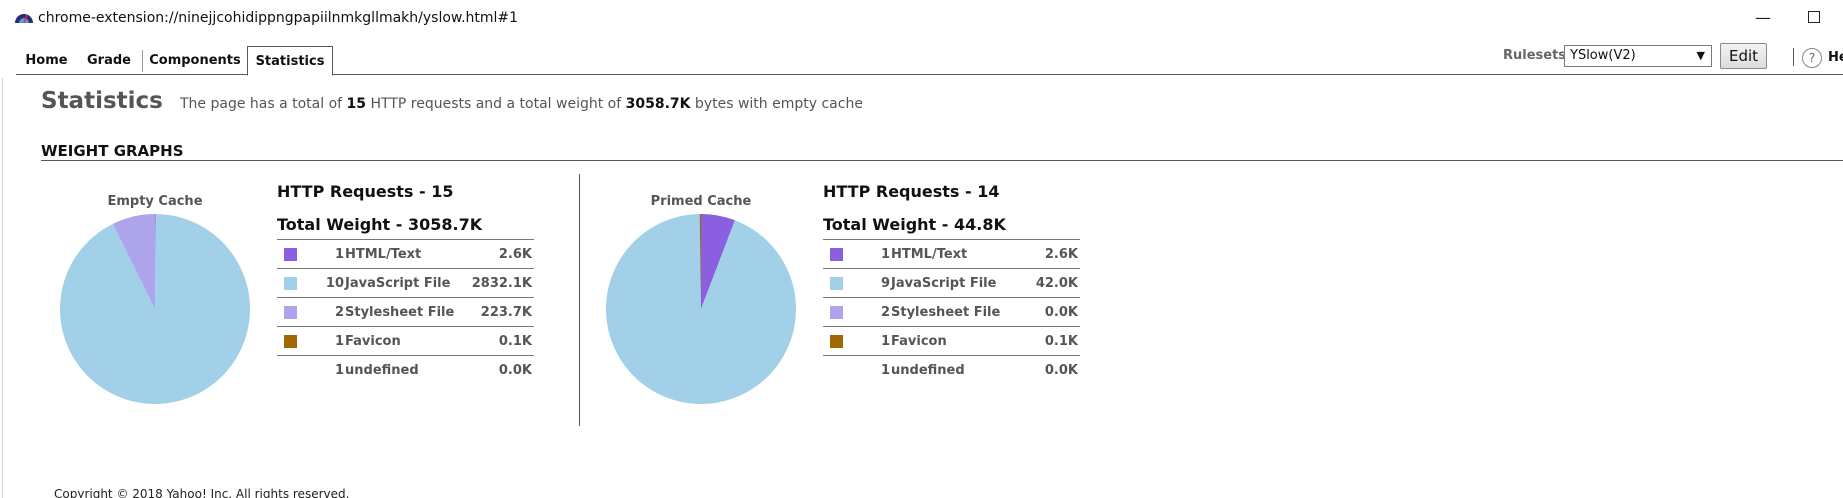 The width and height of the screenshot is (1843, 498). I want to click on rulesets-selected-value: YSlow(V2), so click(1603, 55).